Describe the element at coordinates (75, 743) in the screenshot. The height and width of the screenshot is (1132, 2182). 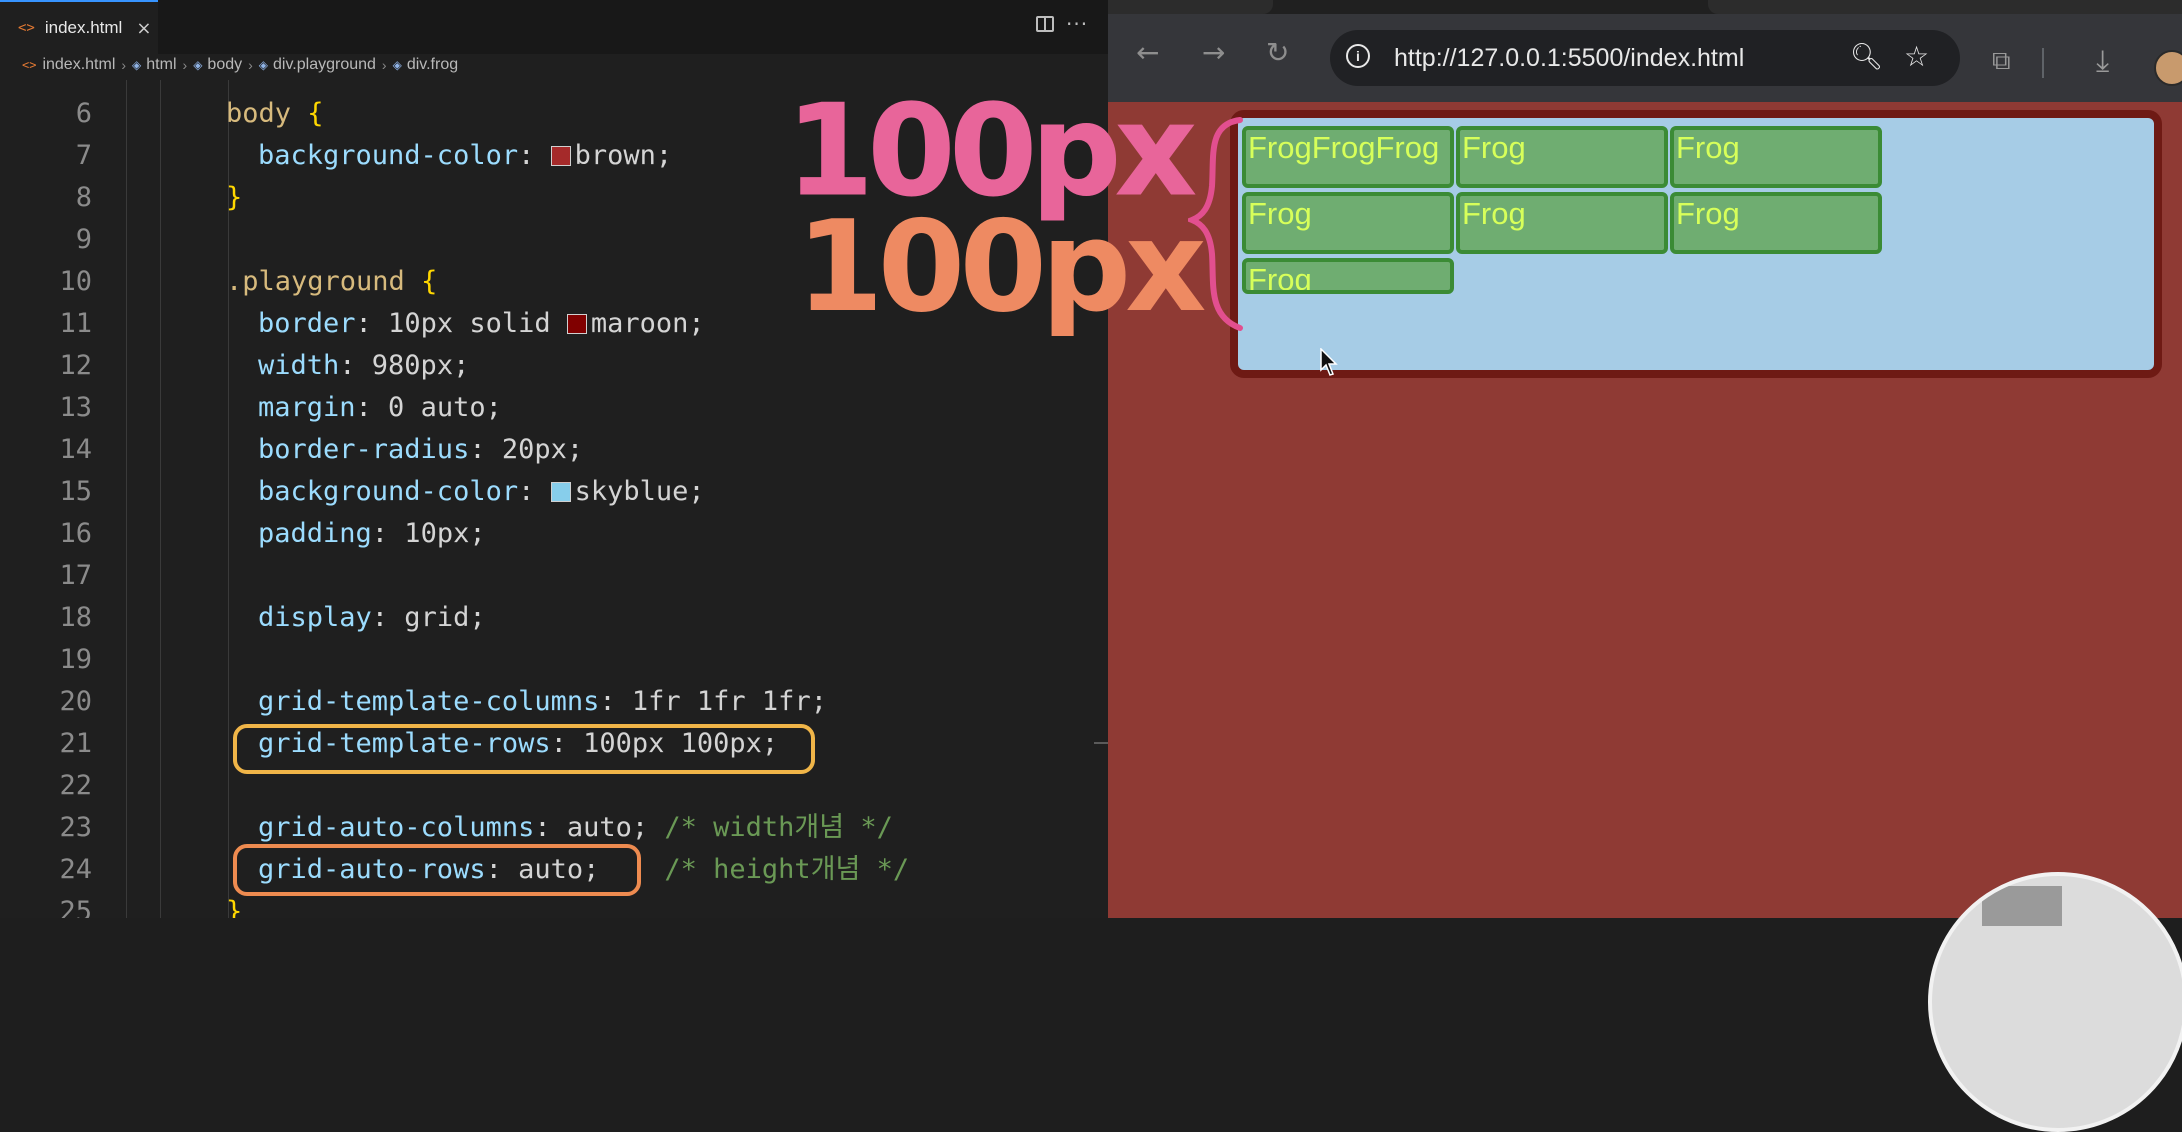
I see `line-number: 21` at that location.